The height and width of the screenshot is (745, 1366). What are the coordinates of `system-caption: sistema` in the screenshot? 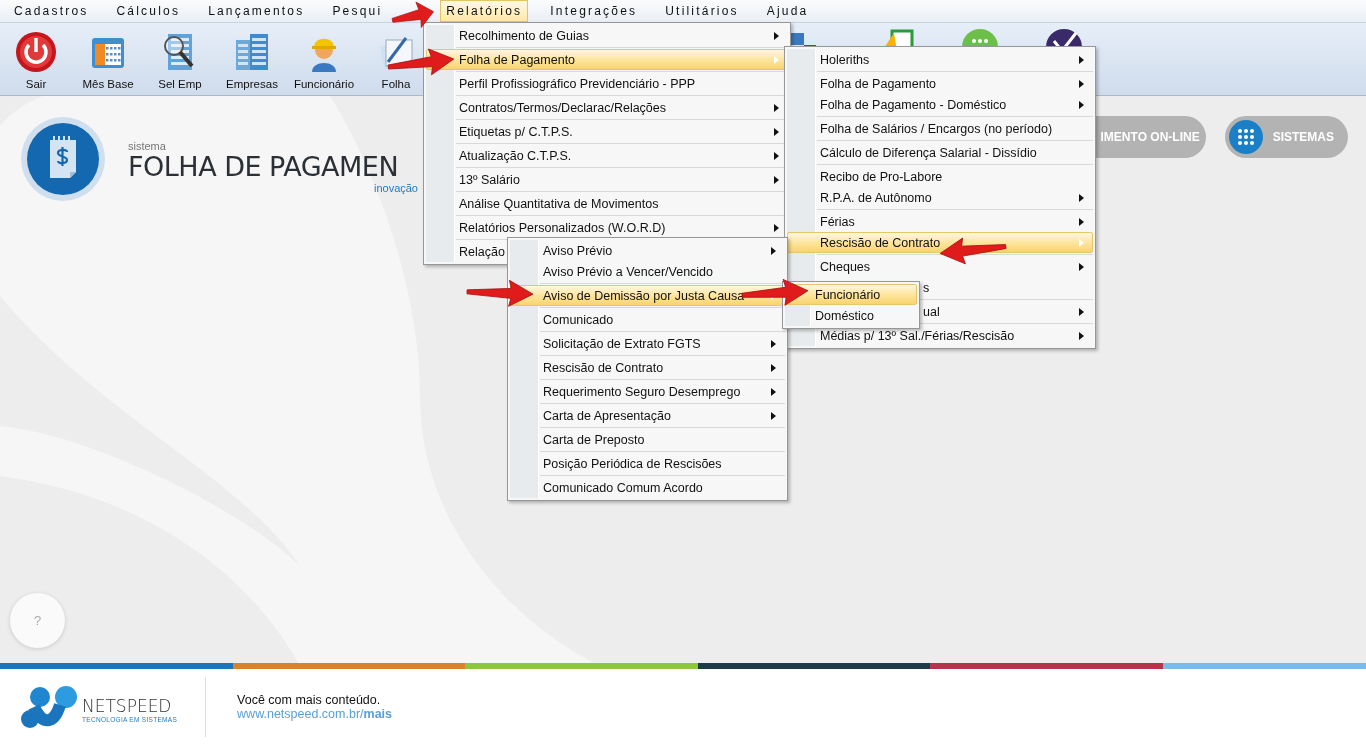 It's located at (147, 146).